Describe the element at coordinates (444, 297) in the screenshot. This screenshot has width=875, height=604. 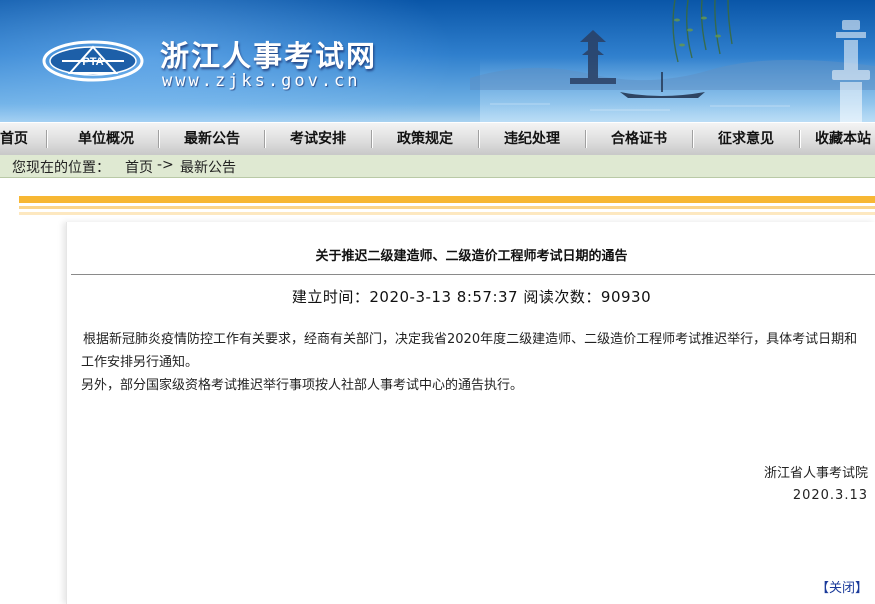
I see `created-value: 2020-3-13 8:57:37` at that location.